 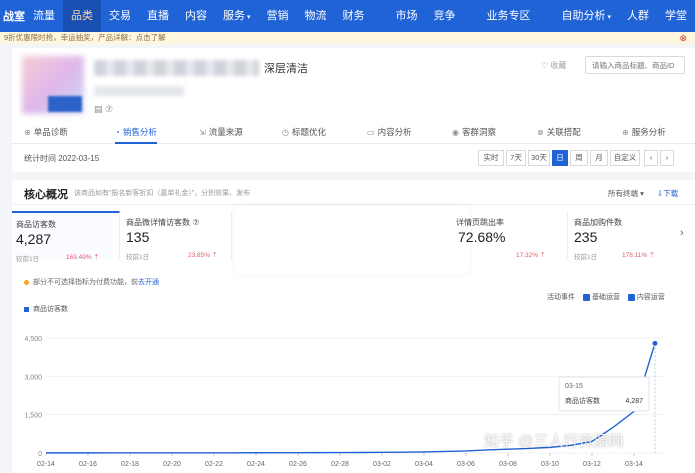 What do you see at coordinates (286, 69) in the screenshot?
I see `product-title: 深层清洁` at bounding box center [286, 69].